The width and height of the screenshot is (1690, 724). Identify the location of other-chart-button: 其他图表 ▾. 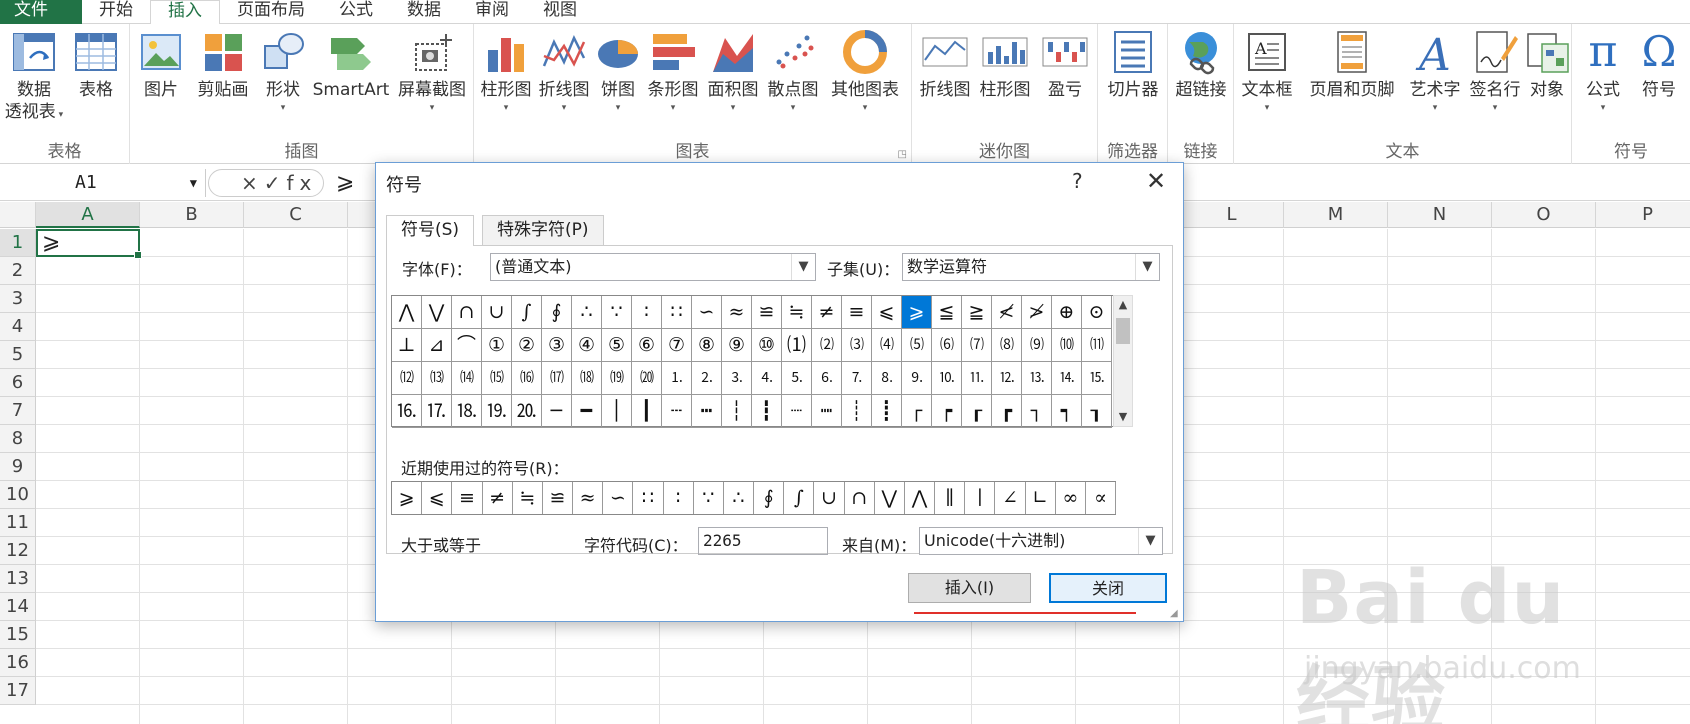
(865, 71).